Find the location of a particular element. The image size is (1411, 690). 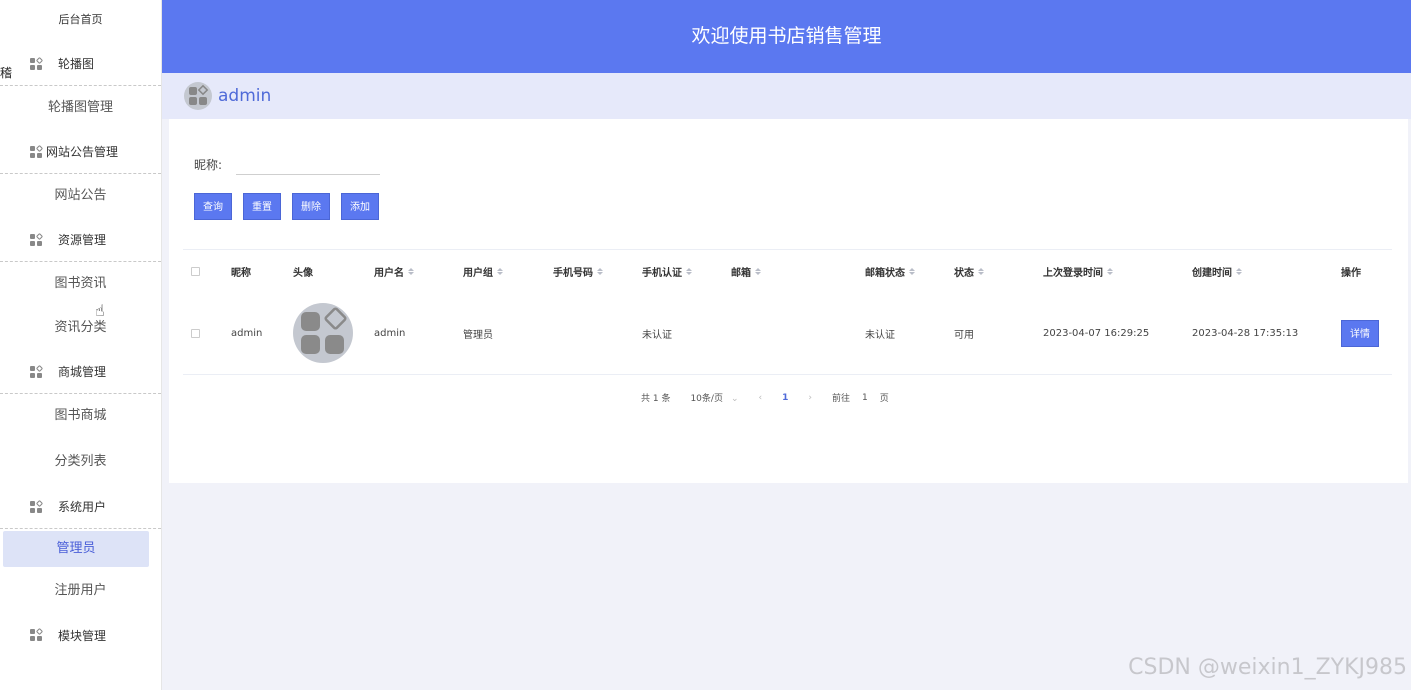

nickname-input is located at coordinates (308, 164).